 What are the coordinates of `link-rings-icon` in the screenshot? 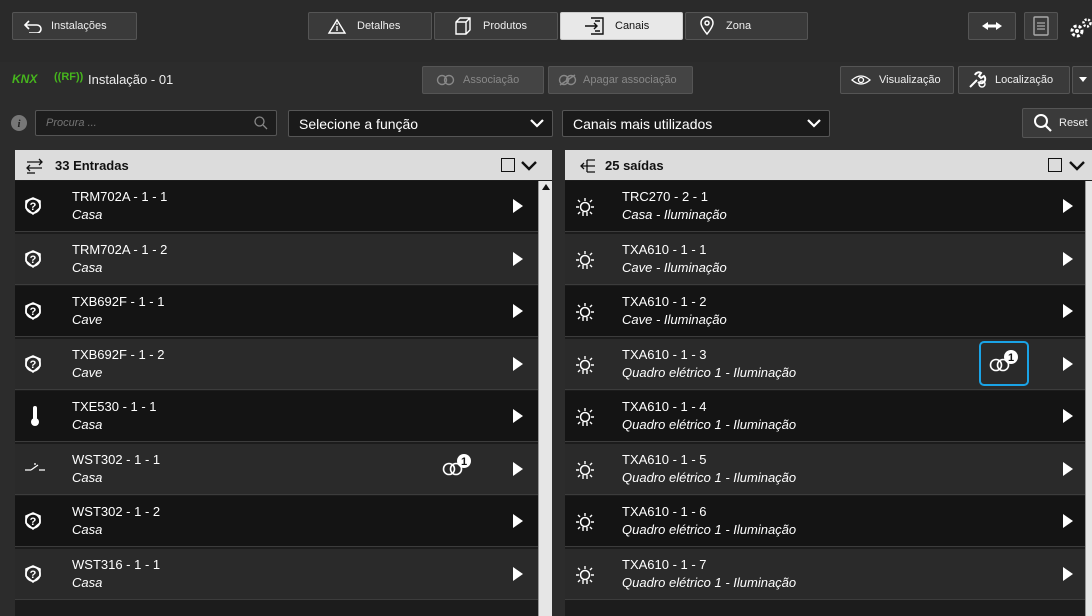 It's located at (445, 80).